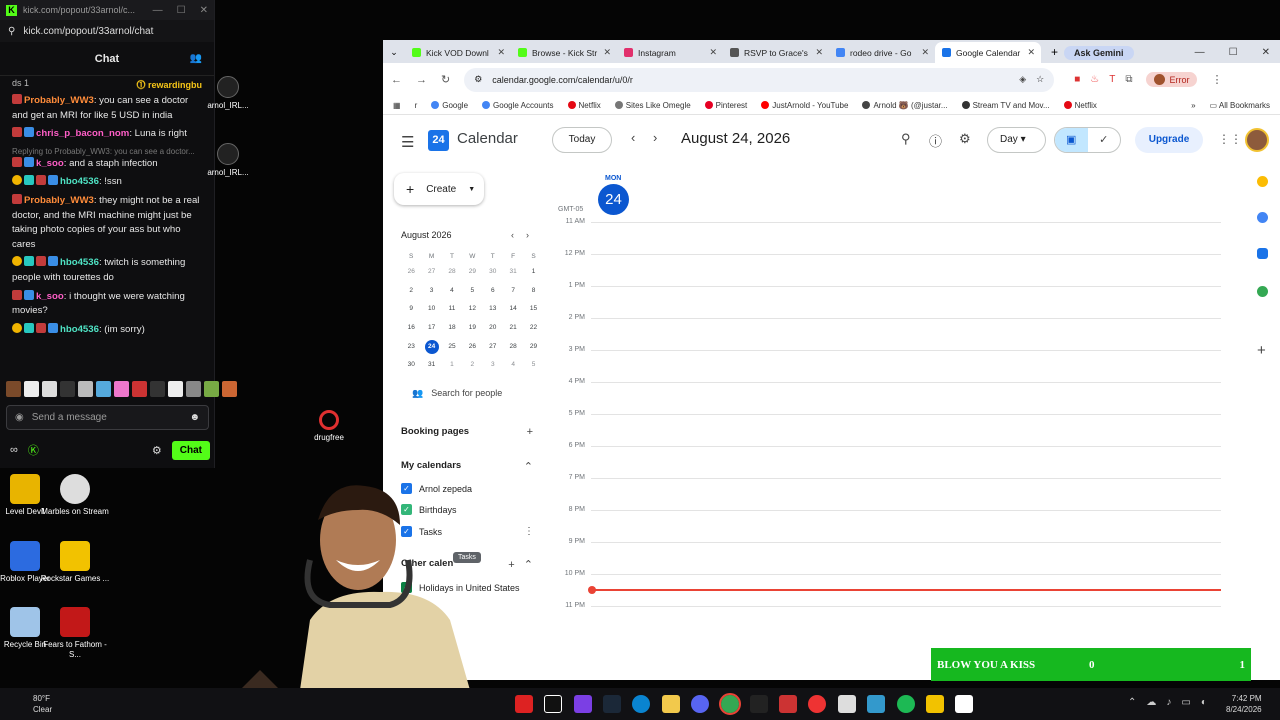 The image size is (1280, 720). I want to click on mini-calendar-day: 11, so click(452, 309).